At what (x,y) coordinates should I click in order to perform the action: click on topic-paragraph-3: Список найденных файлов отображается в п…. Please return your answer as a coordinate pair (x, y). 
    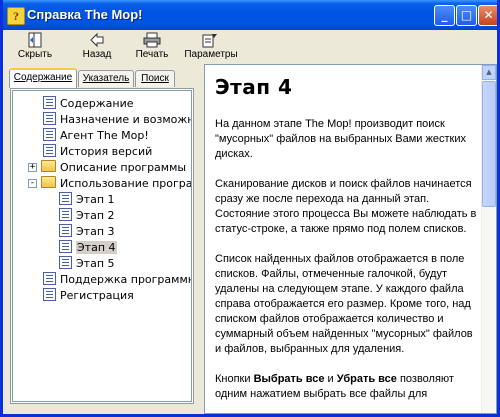
    Looking at the image, I should click on (344, 304).